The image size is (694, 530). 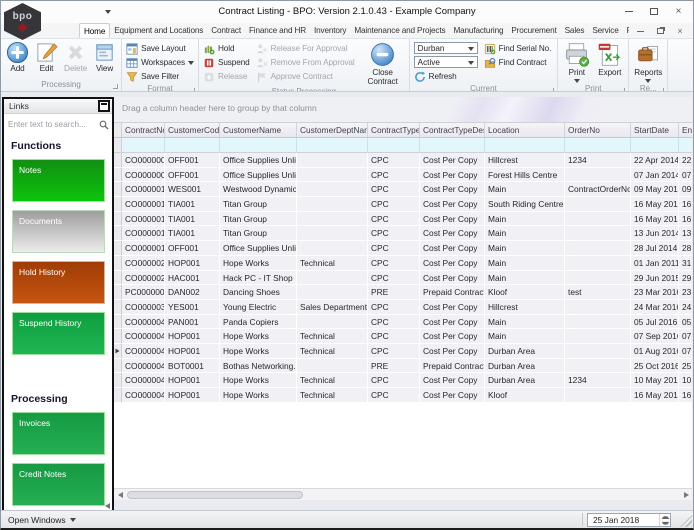 What do you see at coordinates (143, 322) in the screenshot?
I see `cell: CO0000041` at bounding box center [143, 322].